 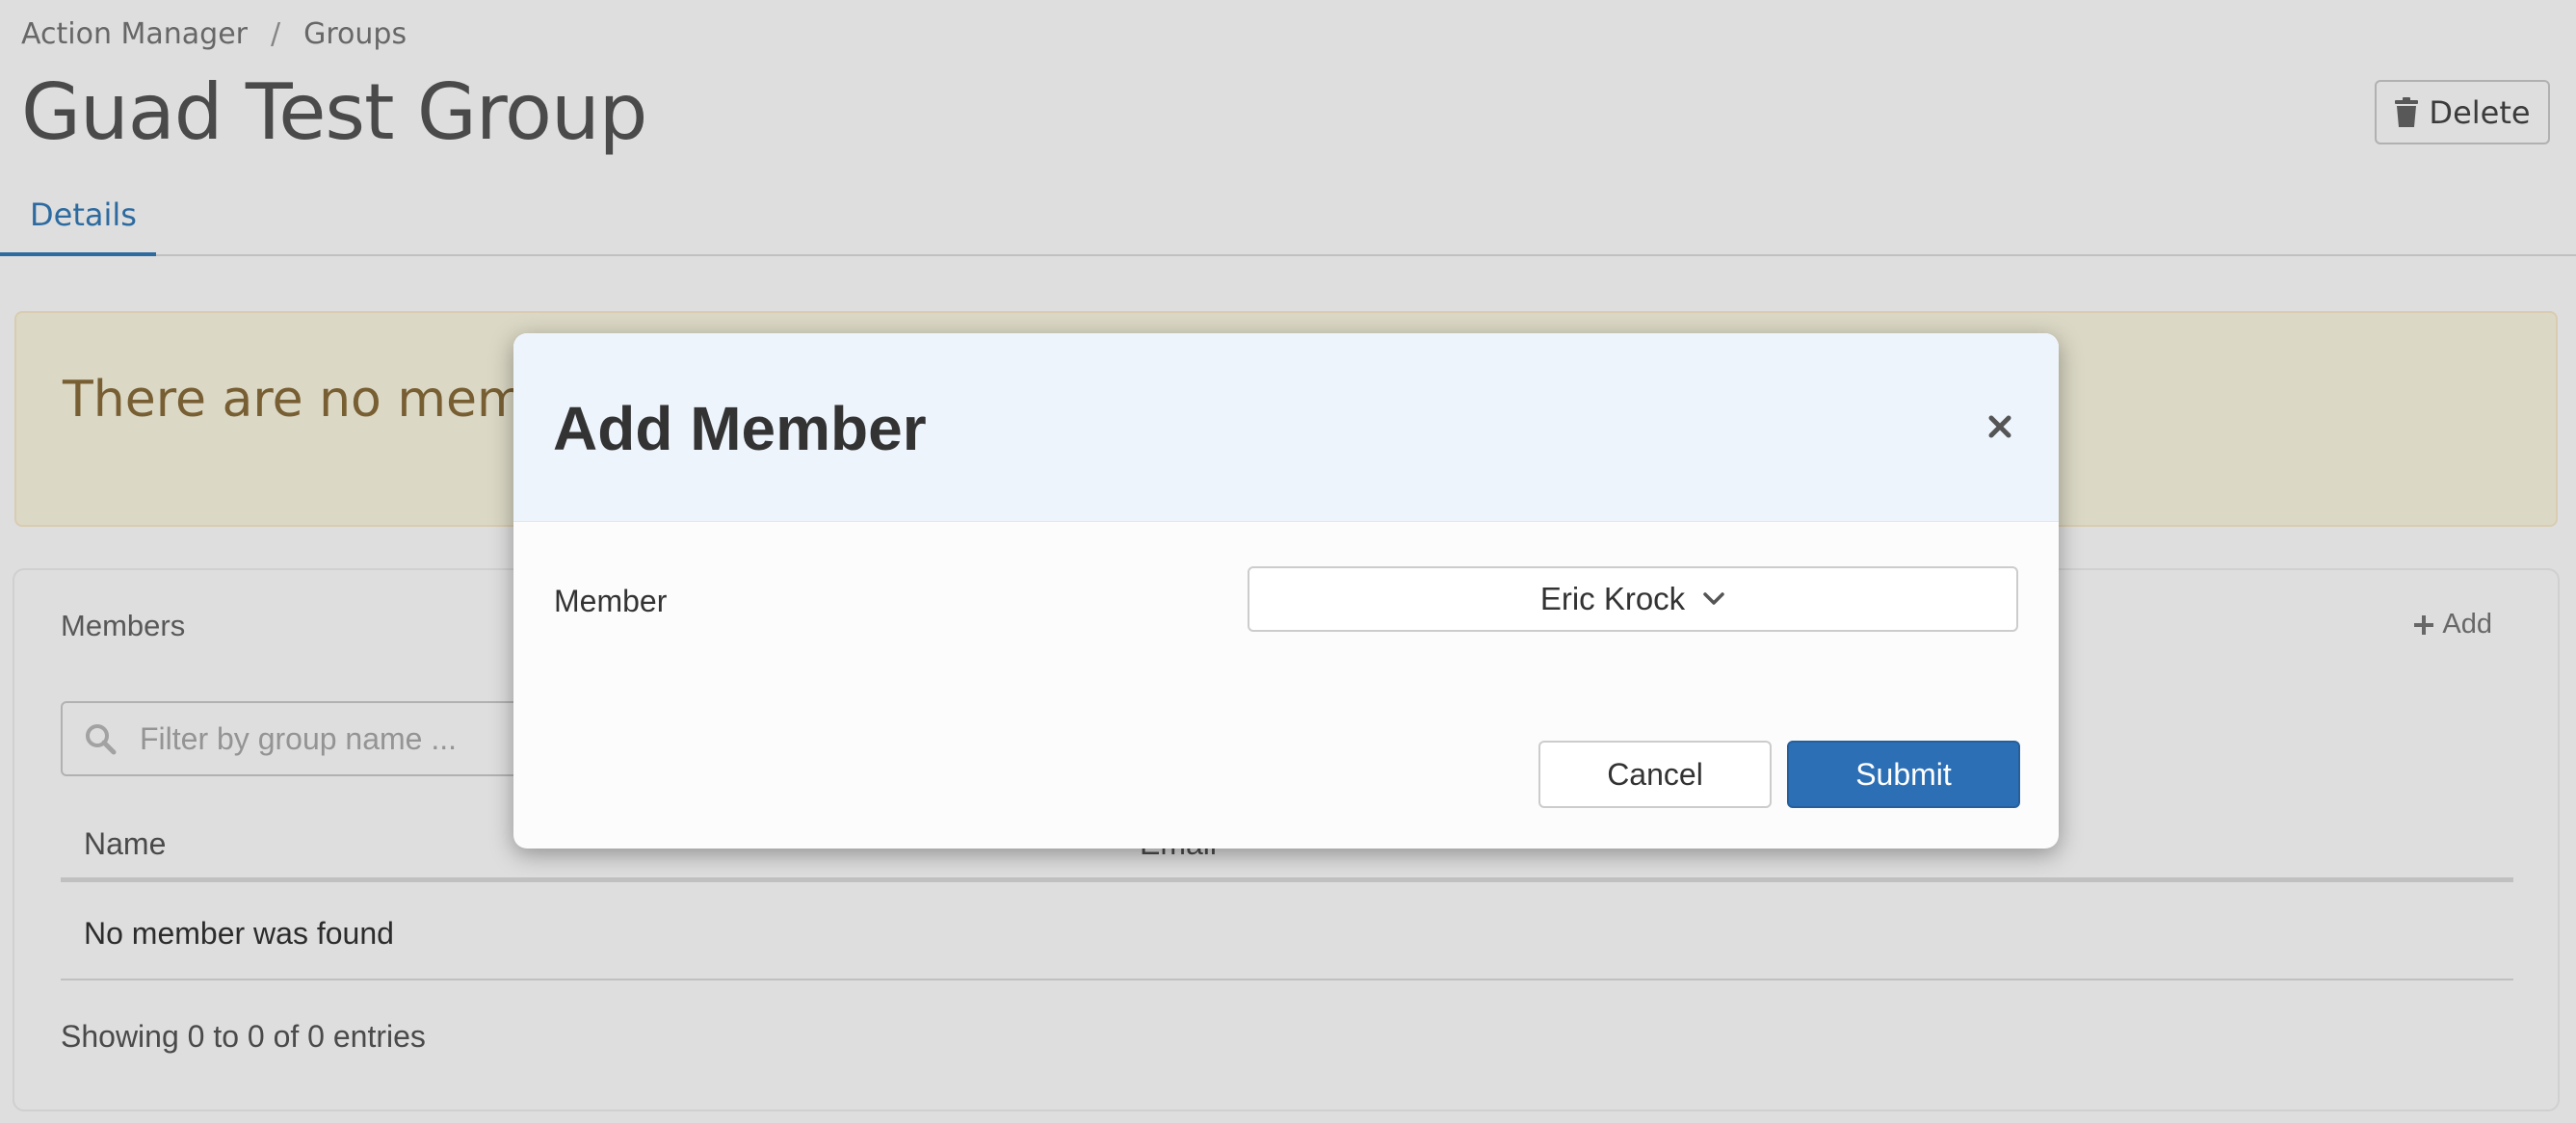 What do you see at coordinates (740, 428) in the screenshot?
I see `modal-title: Add Member` at bounding box center [740, 428].